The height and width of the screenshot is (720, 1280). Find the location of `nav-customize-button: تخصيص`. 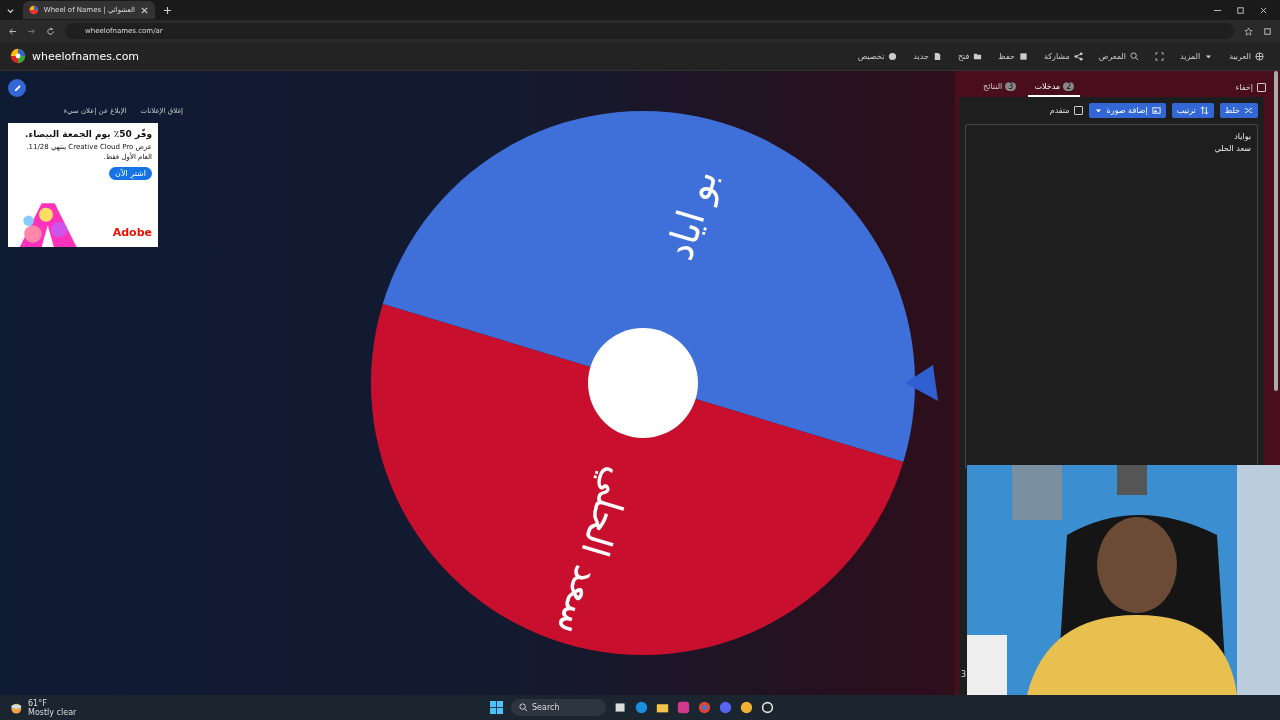

nav-customize-button: تخصيص is located at coordinates (877, 56).